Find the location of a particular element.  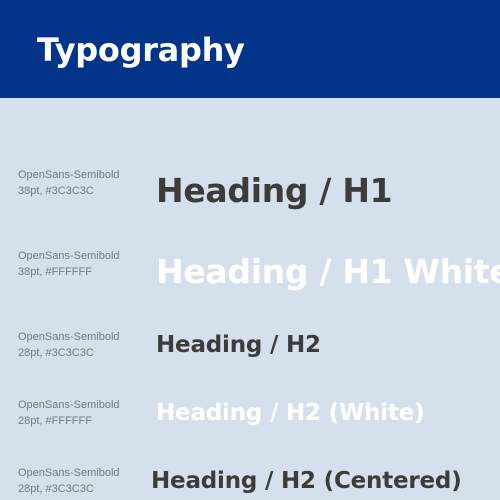

type-spec-h2-white: OpenSans-Semibold 28pt, #FFFFFF is located at coordinates (69, 413).